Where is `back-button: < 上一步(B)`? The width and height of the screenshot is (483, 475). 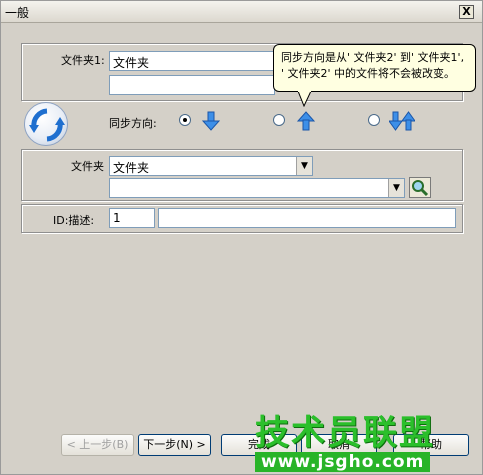 back-button: < 上一步(B) is located at coordinates (97, 445).